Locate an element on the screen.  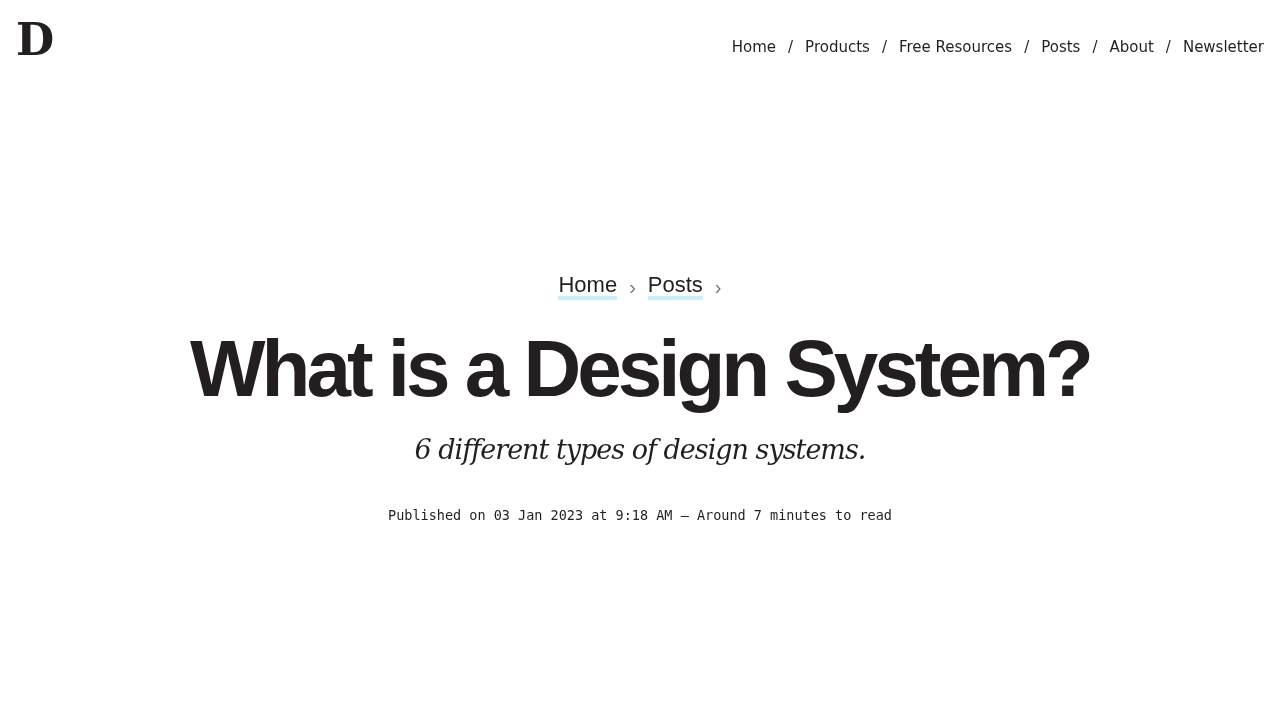
page-subtitle: 6 different types of design systems. is located at coordinates (640, 449).